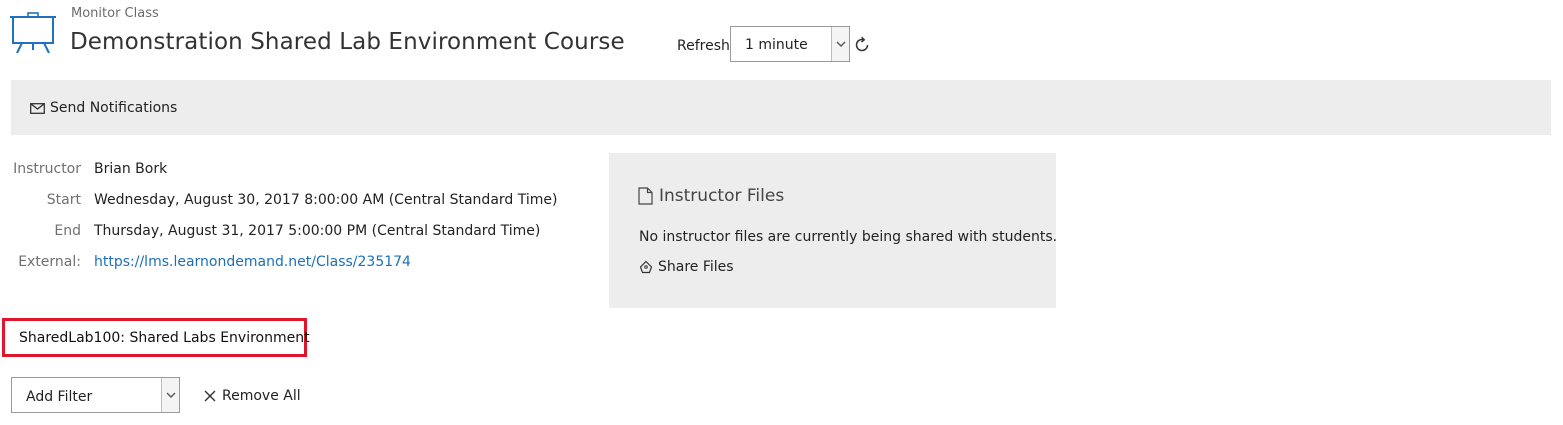 This screenshot has height=425, width=1563. I want to click on send-notifications-label: Send Notifications, so click(114, 108).